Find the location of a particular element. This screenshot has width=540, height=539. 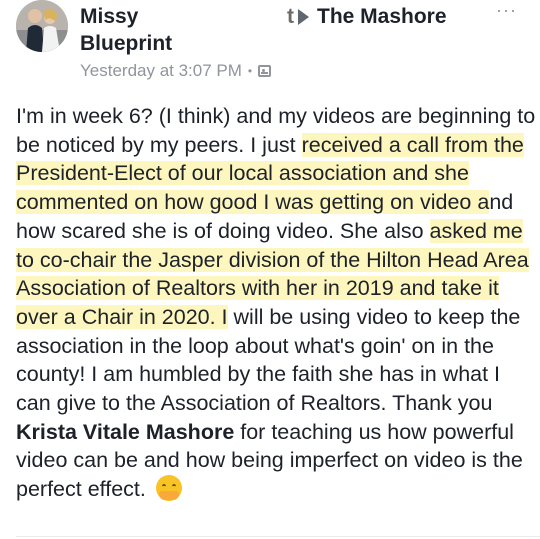

avatar is located at coordinates (42, 26).